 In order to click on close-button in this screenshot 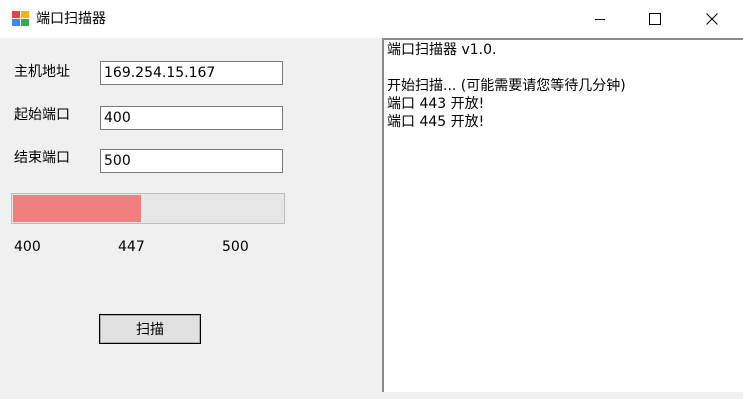, I will do `click(712, 19)`.